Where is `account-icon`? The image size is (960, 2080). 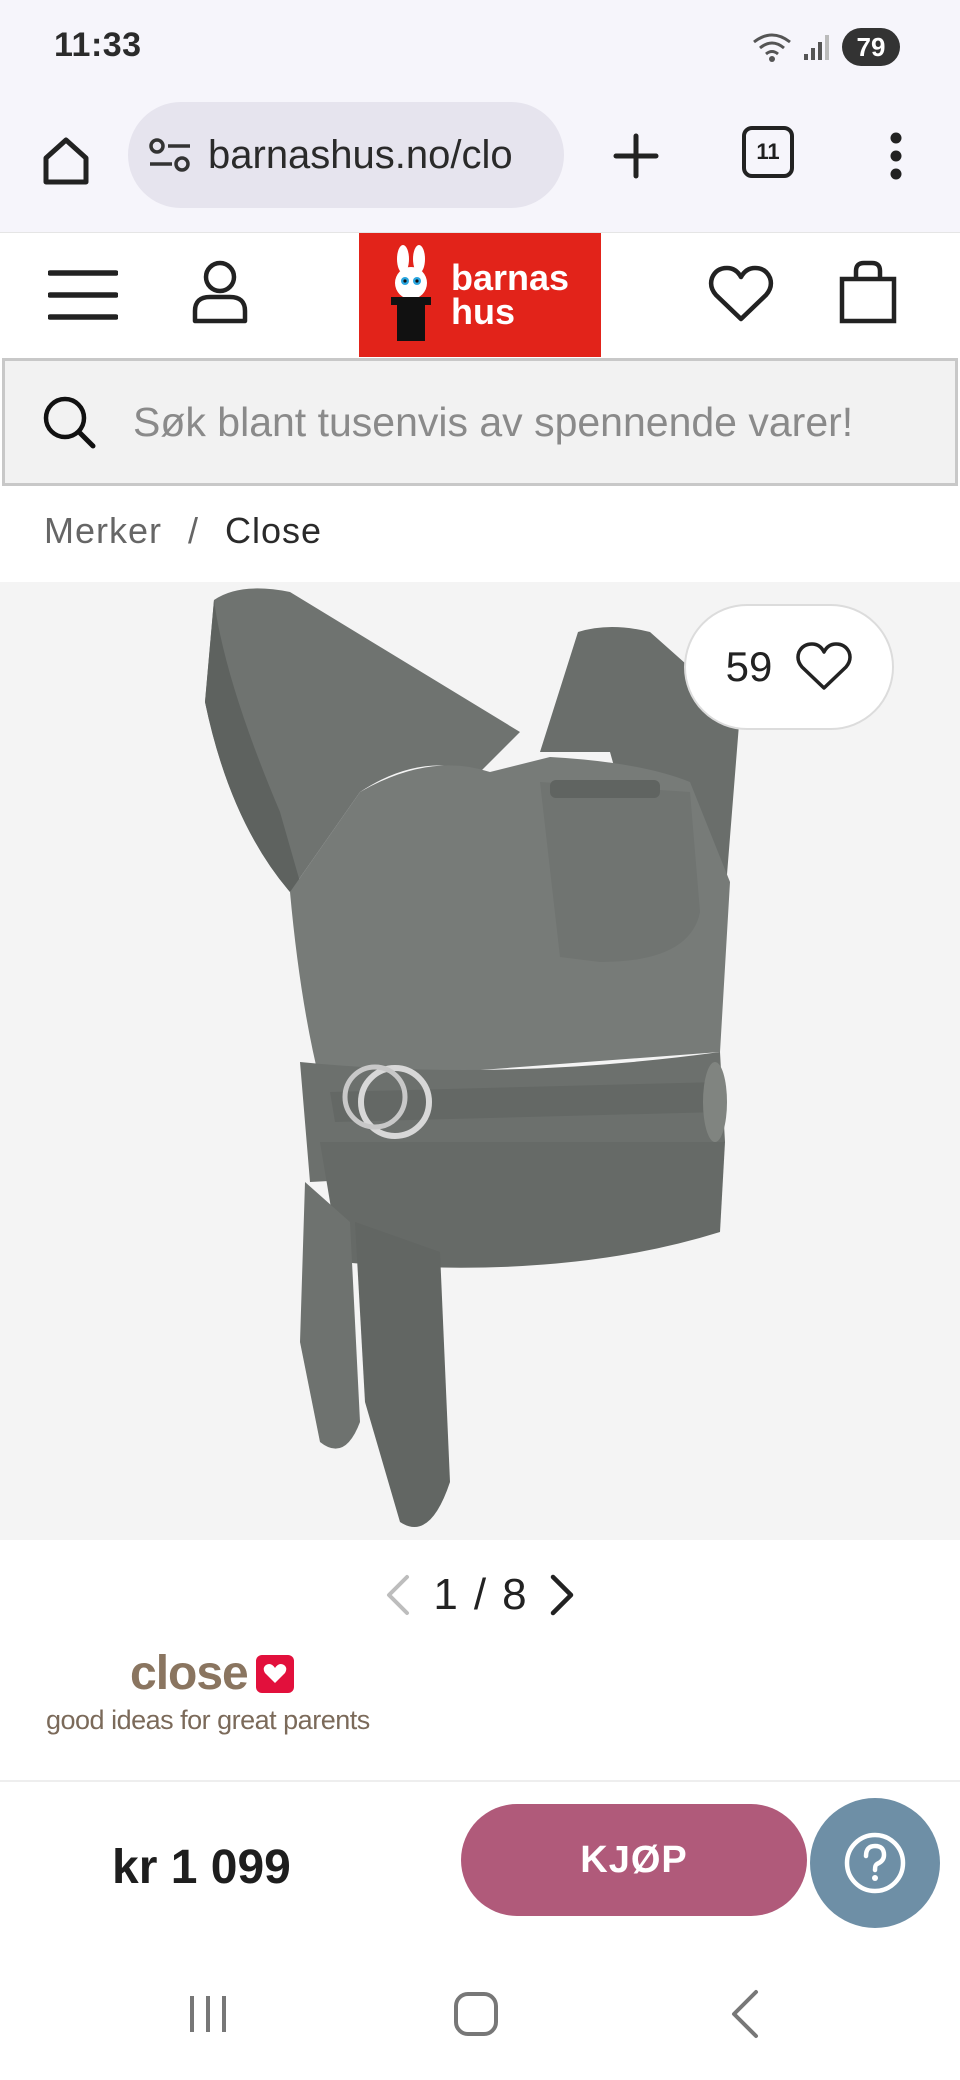 account-icon is located at coordinates (220, 292).